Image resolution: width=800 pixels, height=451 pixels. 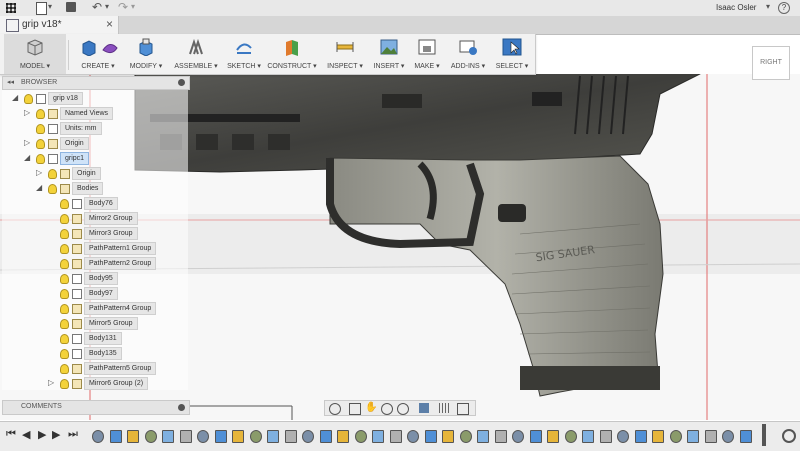 I want to click on browser-tree-row: Mirror3 Group, so click(x=95, y=233).